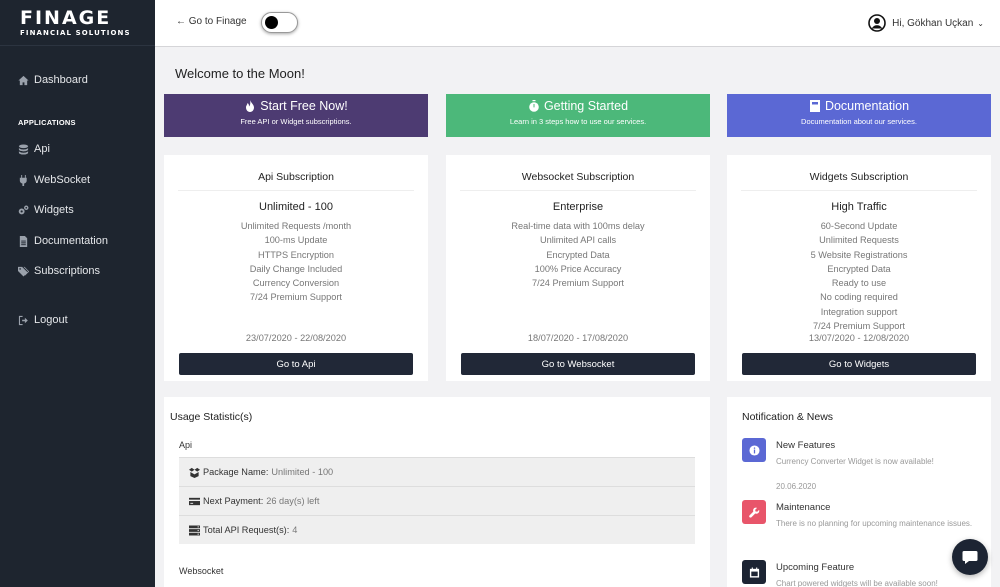 This screenshot has width=1000, height=587. What do you see at coordinates (201, 571) in the screenshot?
I see `usage-websocket-label: Websocket` at bounding box center [201, 571].